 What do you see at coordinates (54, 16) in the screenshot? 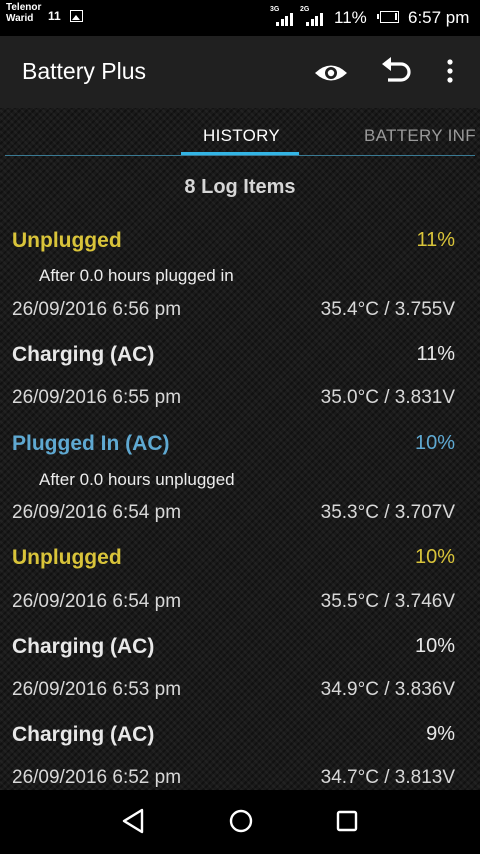
I see `notification-count: 11` at bounding box center [54, 16].